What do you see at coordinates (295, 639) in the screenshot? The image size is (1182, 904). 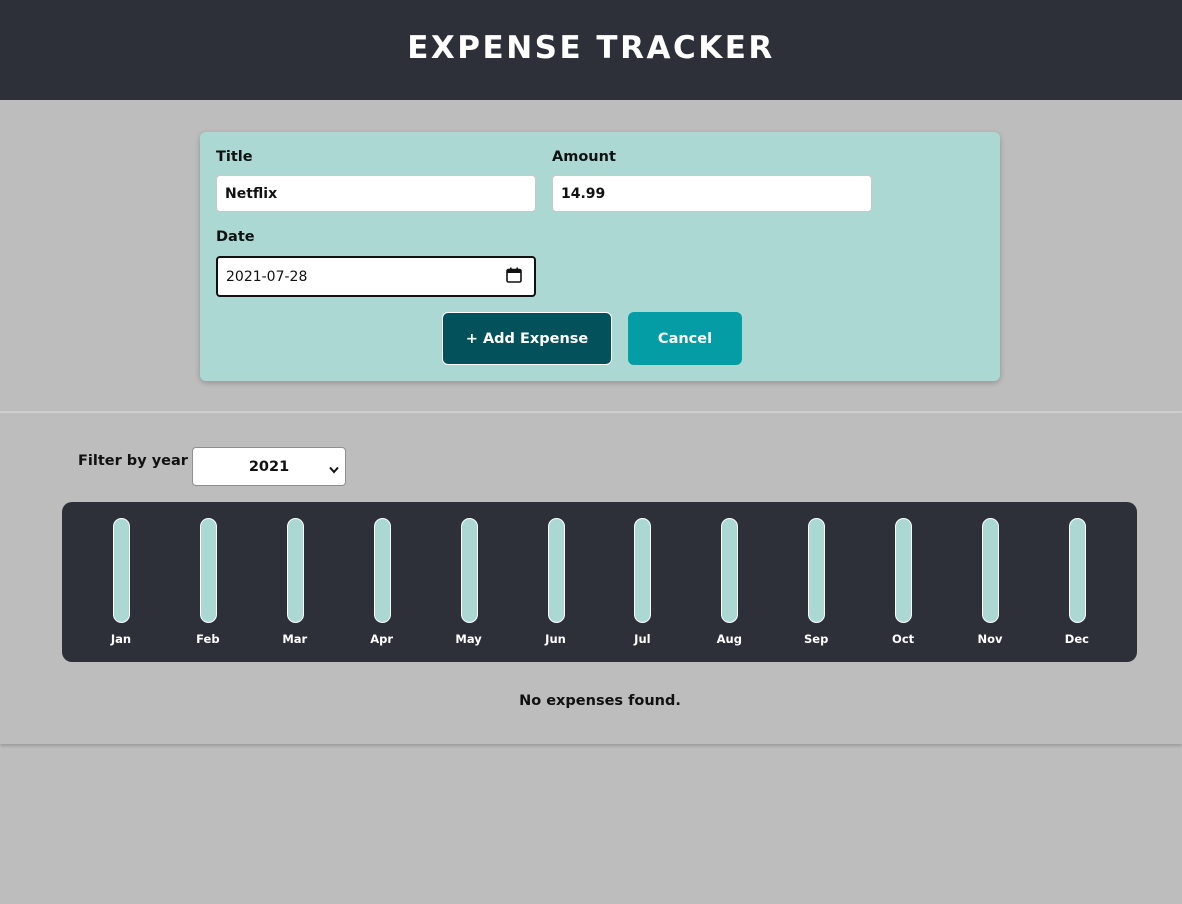 I see `chart-bar-label: Mar` at bounding box center [295, 639].